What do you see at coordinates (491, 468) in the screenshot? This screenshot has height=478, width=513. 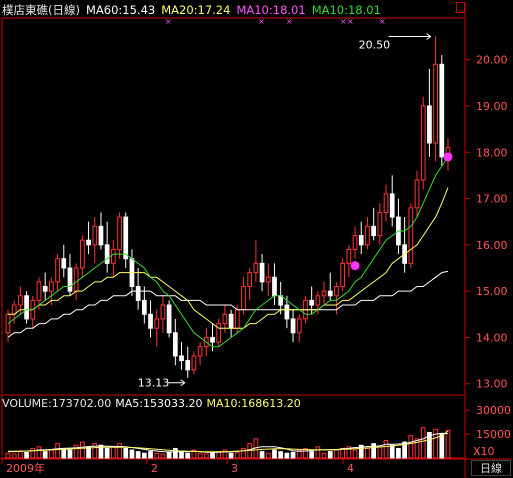 I see `period-button: 日線` at bounding box center [491, 468].